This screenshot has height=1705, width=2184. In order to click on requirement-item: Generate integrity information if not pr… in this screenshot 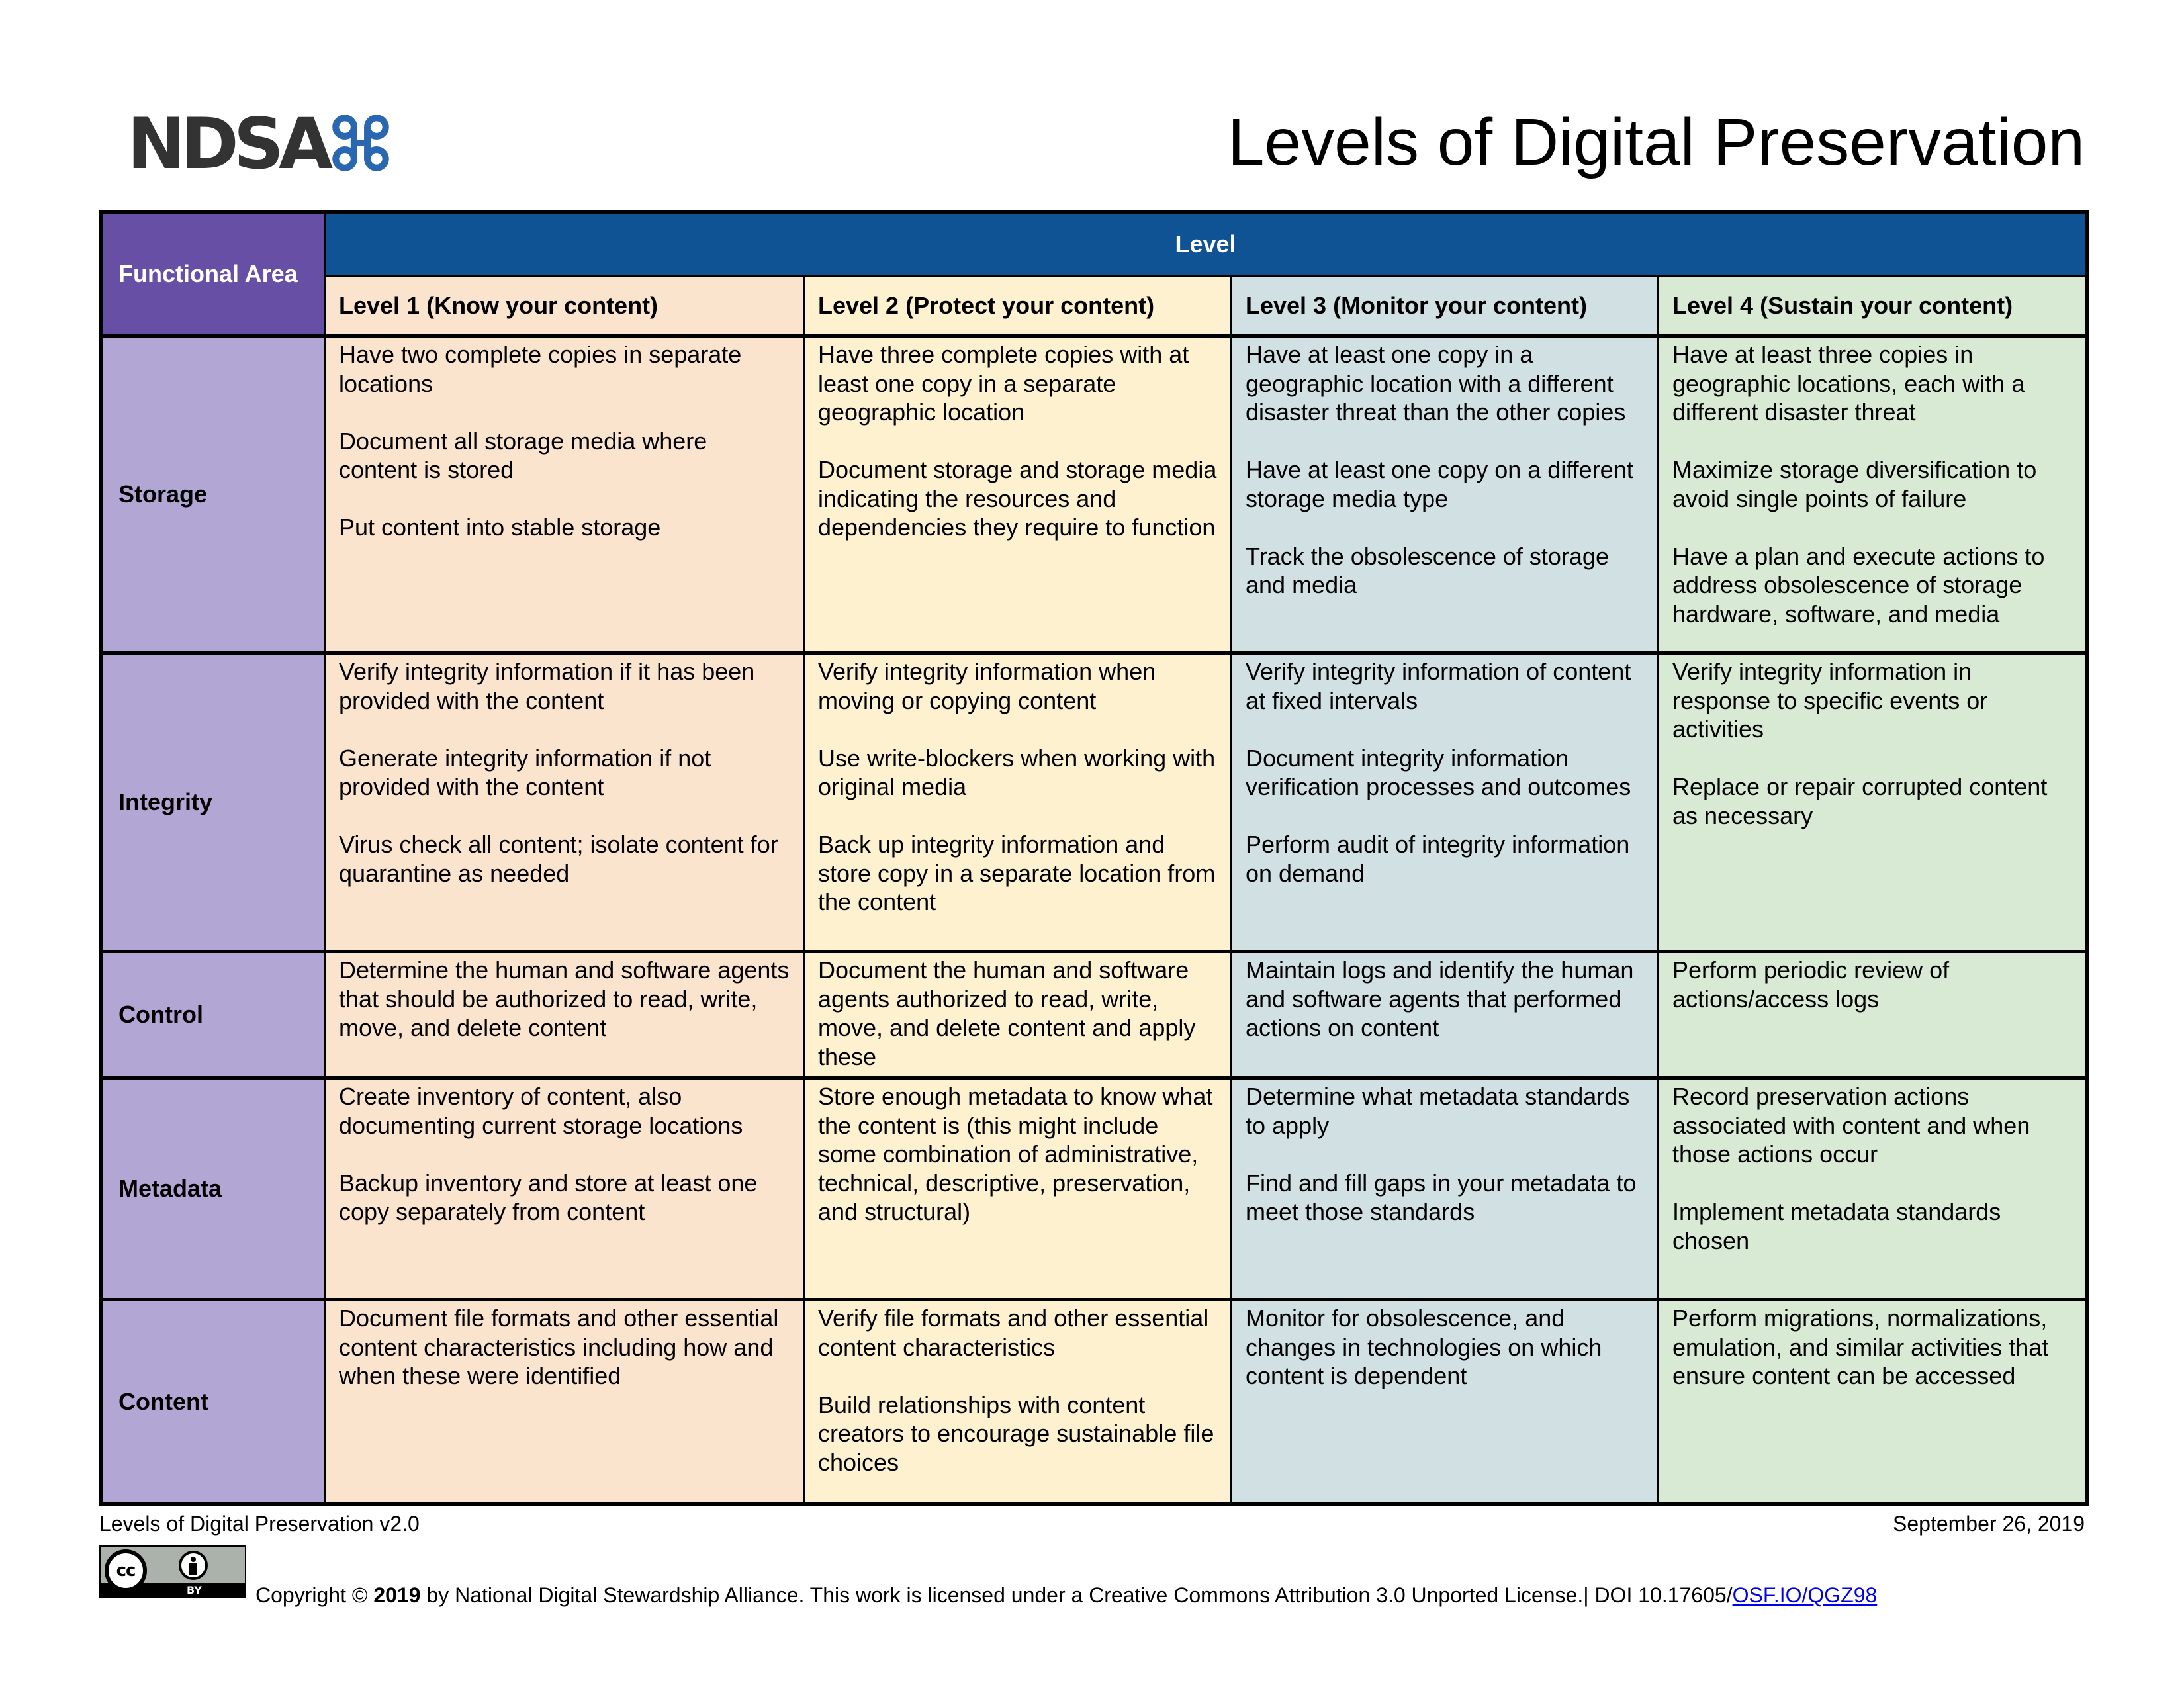, I will do `click(525, 772)`.